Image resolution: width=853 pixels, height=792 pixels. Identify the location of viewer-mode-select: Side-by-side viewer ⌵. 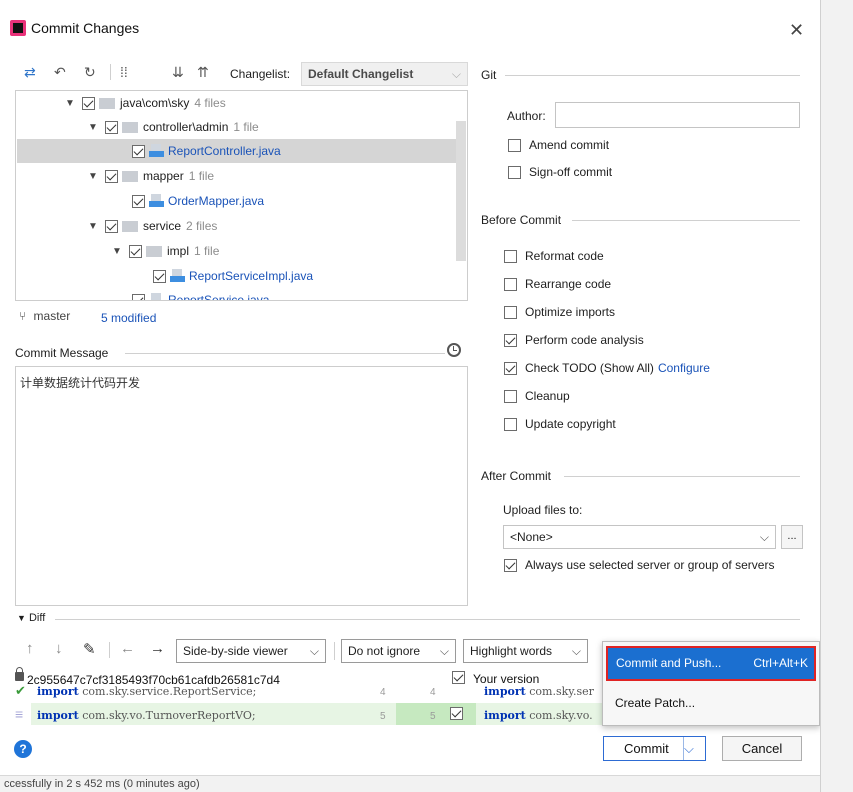
(251, 651).